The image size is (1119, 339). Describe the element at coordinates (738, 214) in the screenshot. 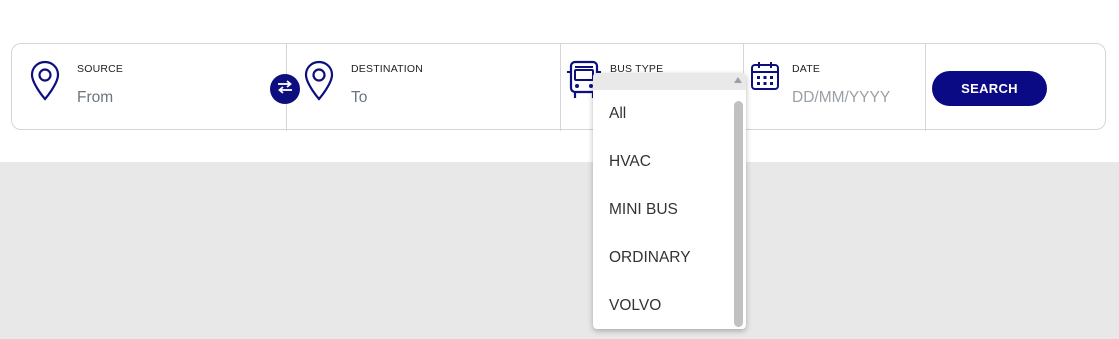

I see `dropdown-scroll-thumb` at that location.